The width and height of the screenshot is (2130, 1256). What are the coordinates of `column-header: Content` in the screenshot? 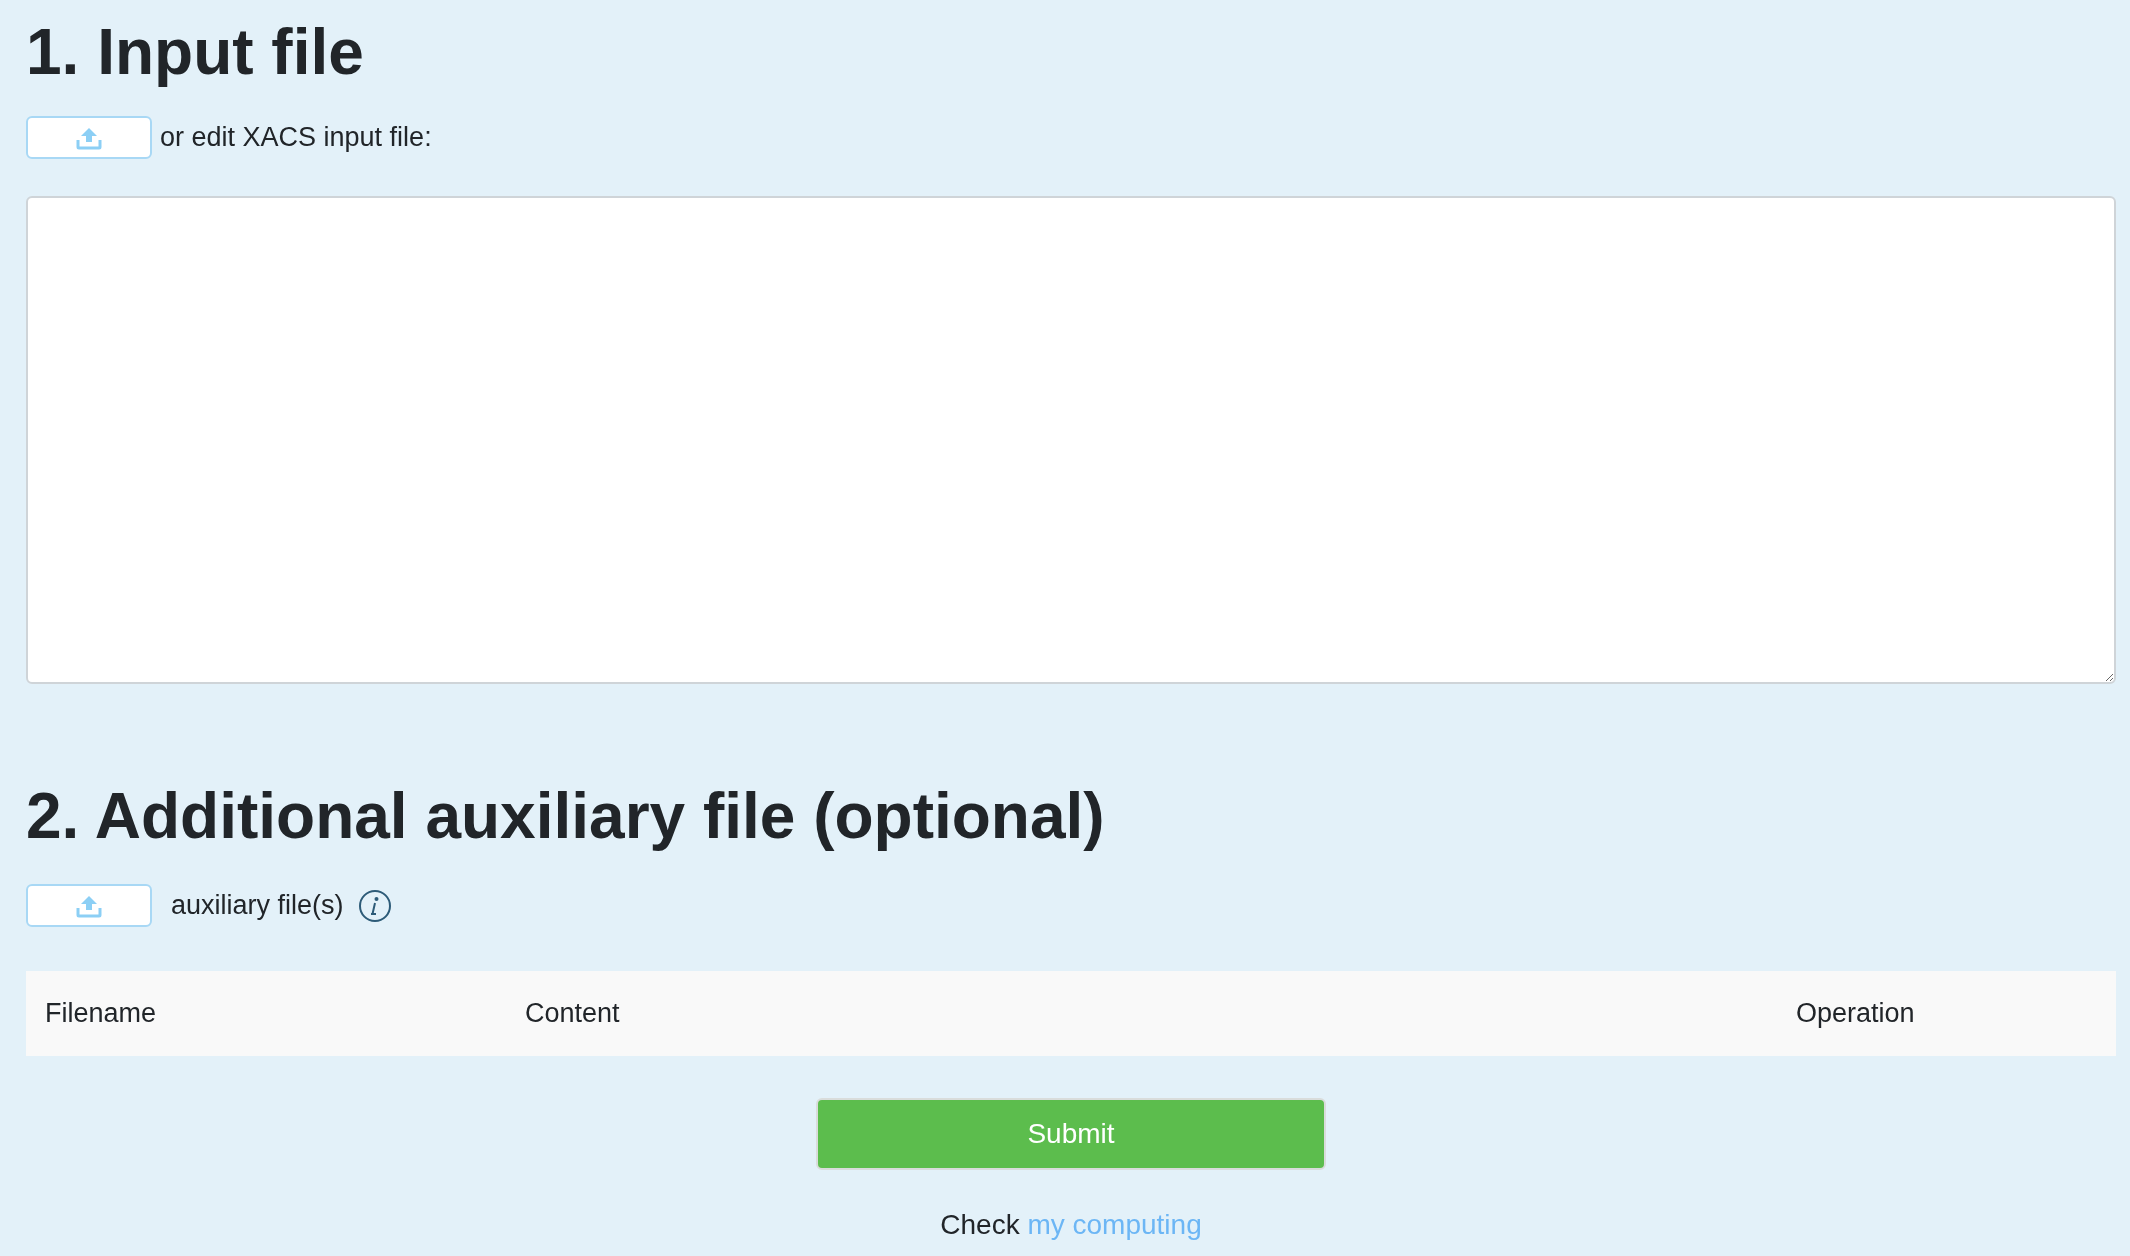 It's located at (572, 1013).